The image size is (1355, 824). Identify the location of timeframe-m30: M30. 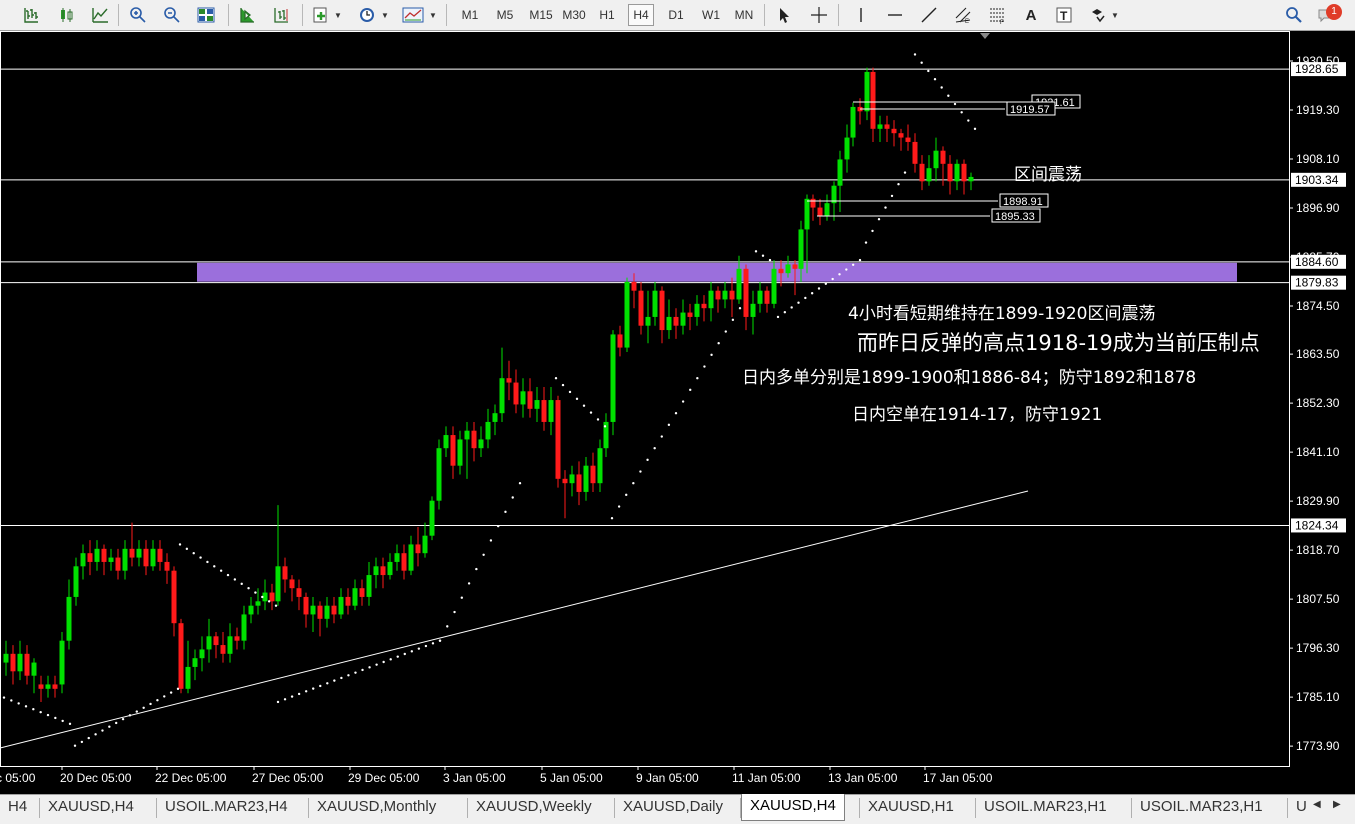
(574, 15).